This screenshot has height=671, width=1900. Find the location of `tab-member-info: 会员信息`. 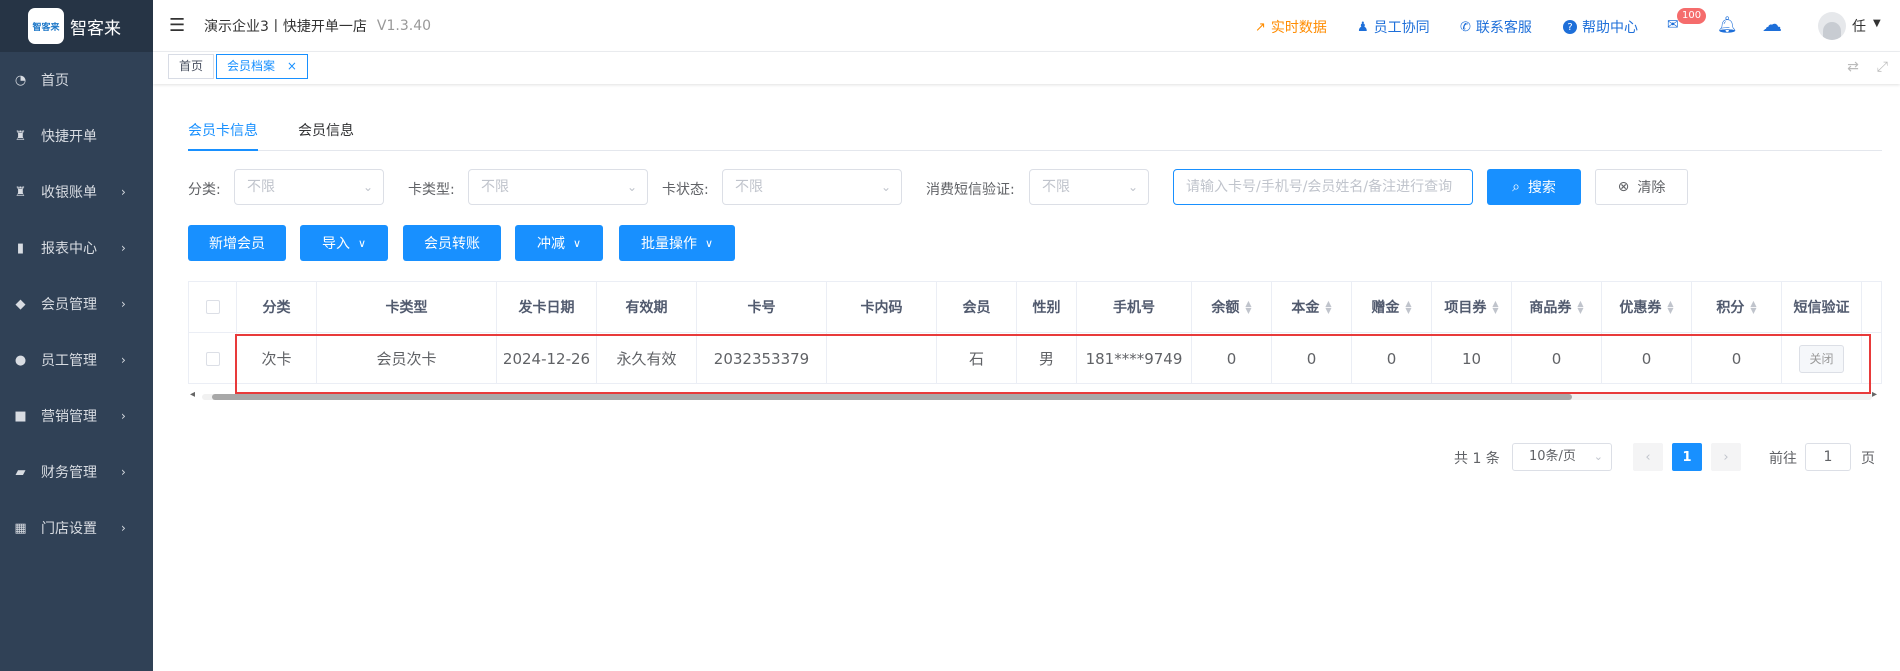

tab-member-info: 会员信息 is located at coordinates (326, 131).